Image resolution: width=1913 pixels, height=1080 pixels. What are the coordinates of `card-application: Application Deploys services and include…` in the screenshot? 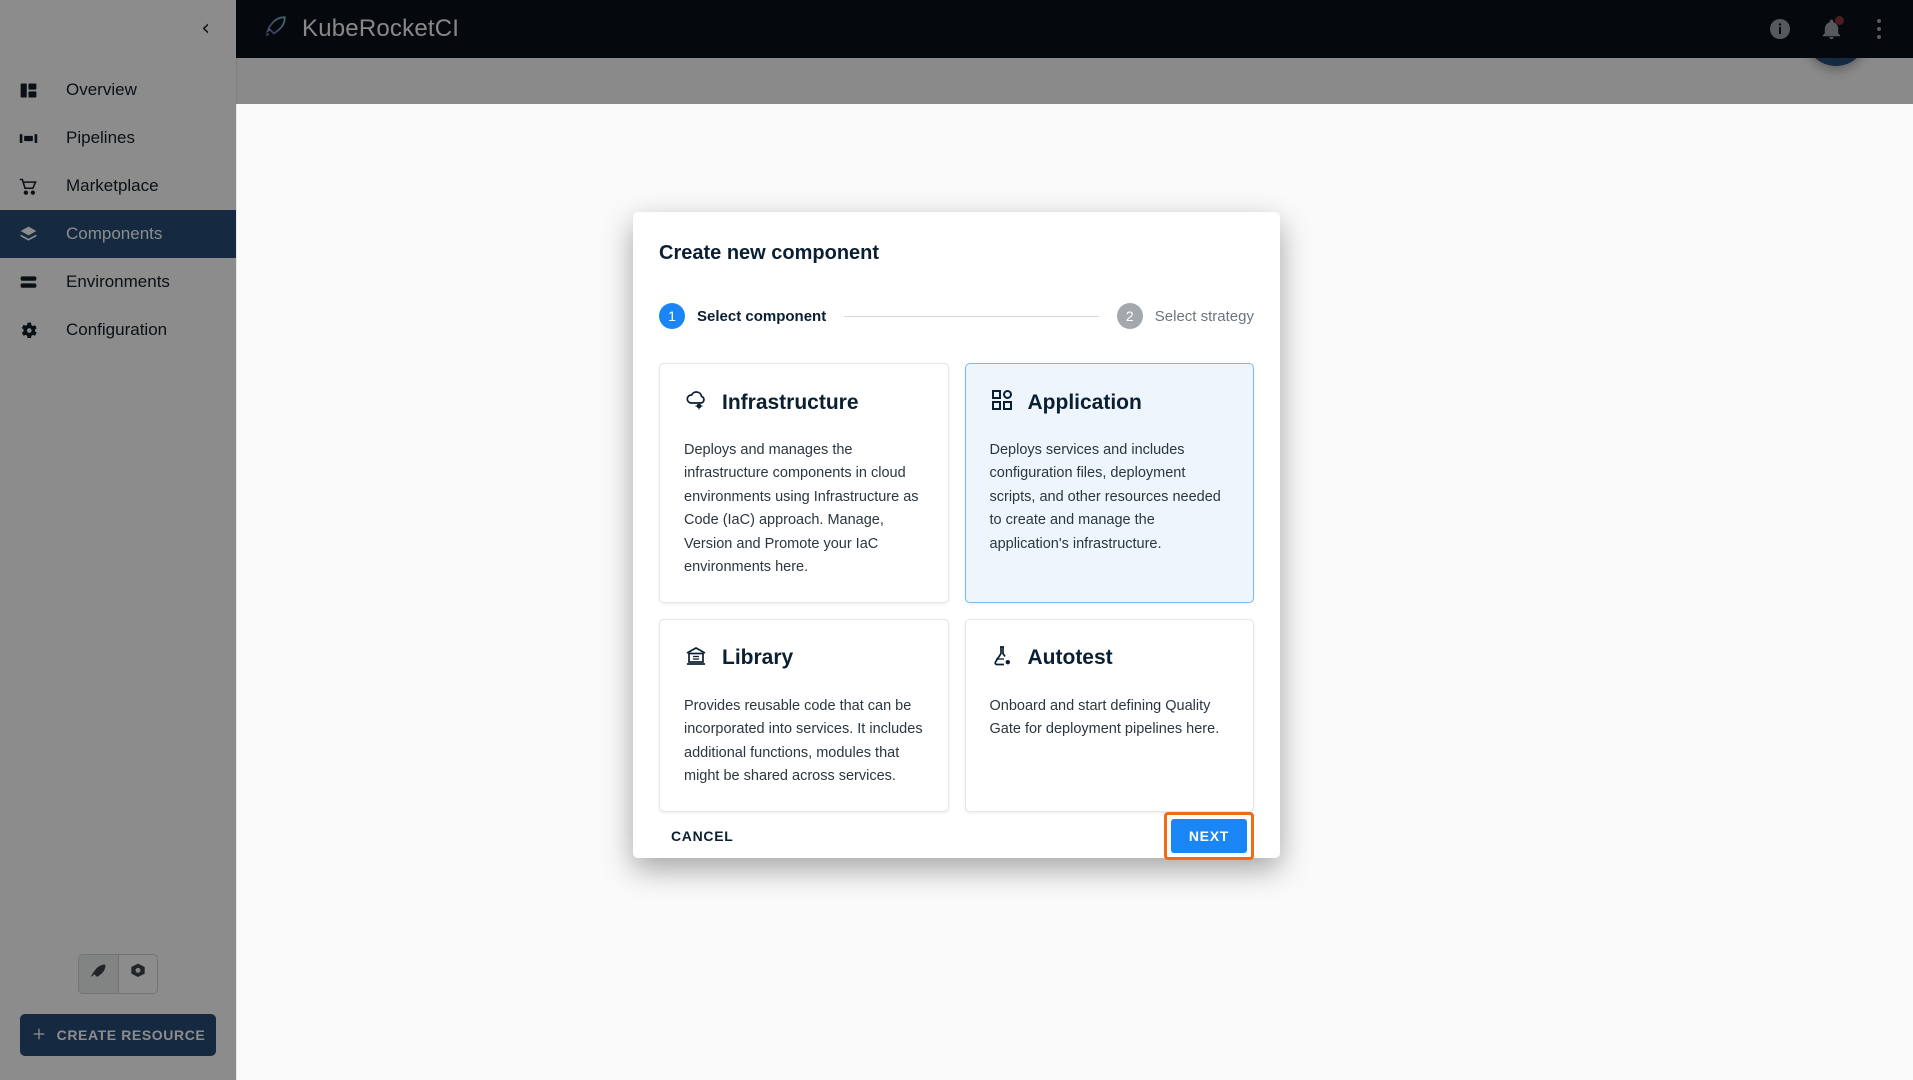 It's located at (1109, 483).